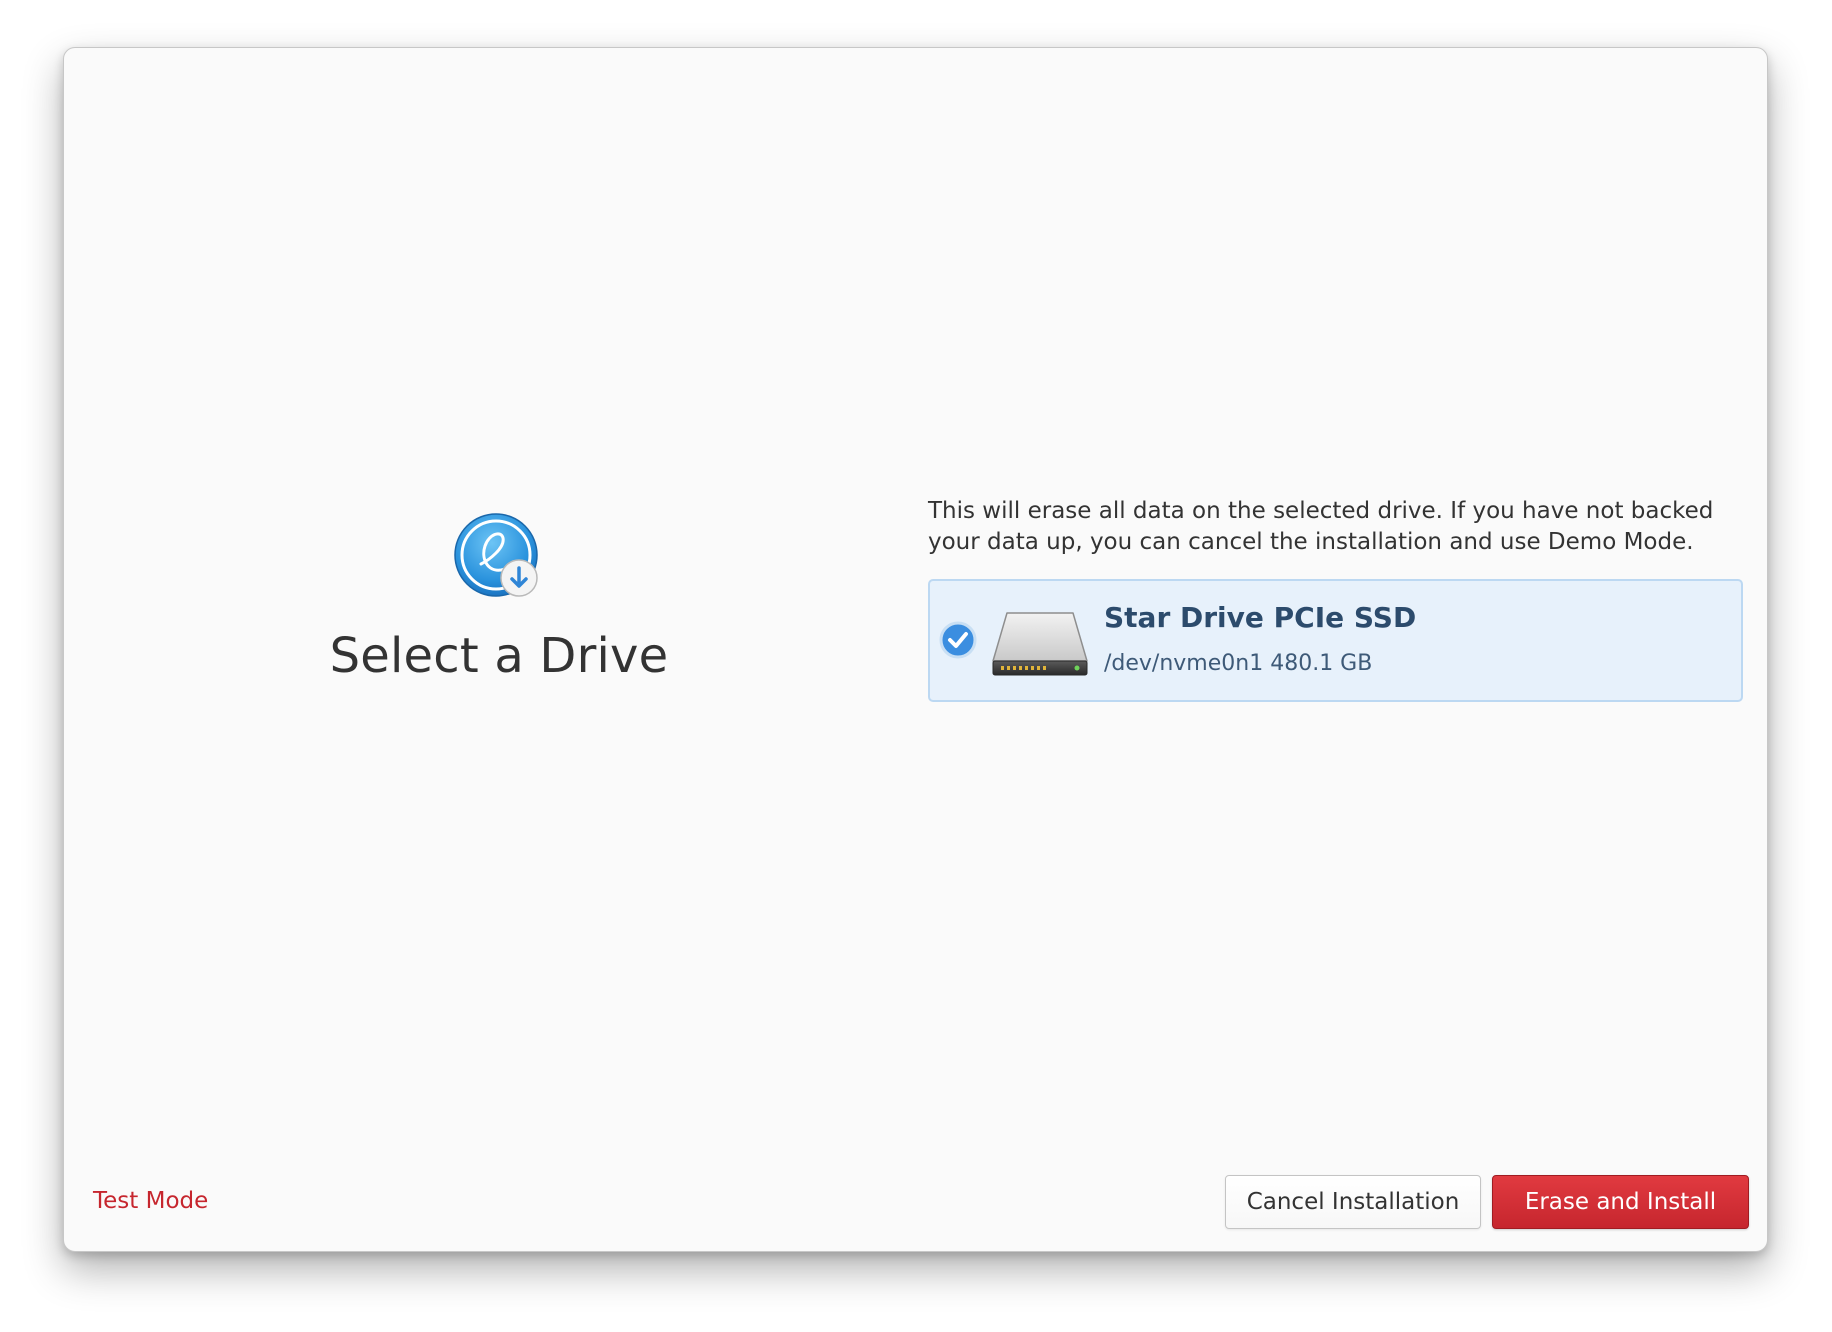 This screenshot has width=1832, height=1332. Describe the element at coordinates (1238, 663) in the screenshot. I see `drive-details: /dev/nvme0n1 480.1 GB` at that location.